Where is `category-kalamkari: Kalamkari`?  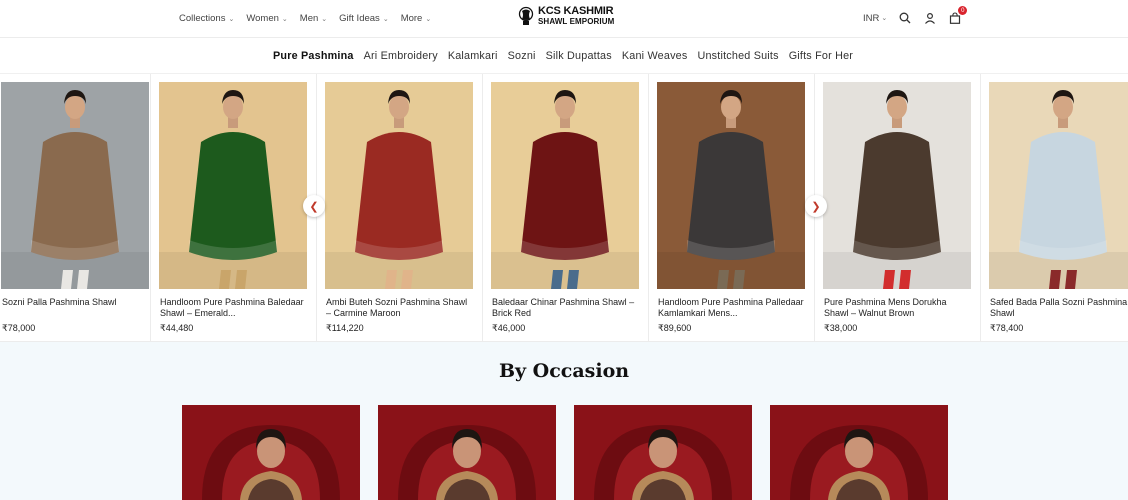
category-kalamkari: Kalamkari is located at coordinates (473, 56).